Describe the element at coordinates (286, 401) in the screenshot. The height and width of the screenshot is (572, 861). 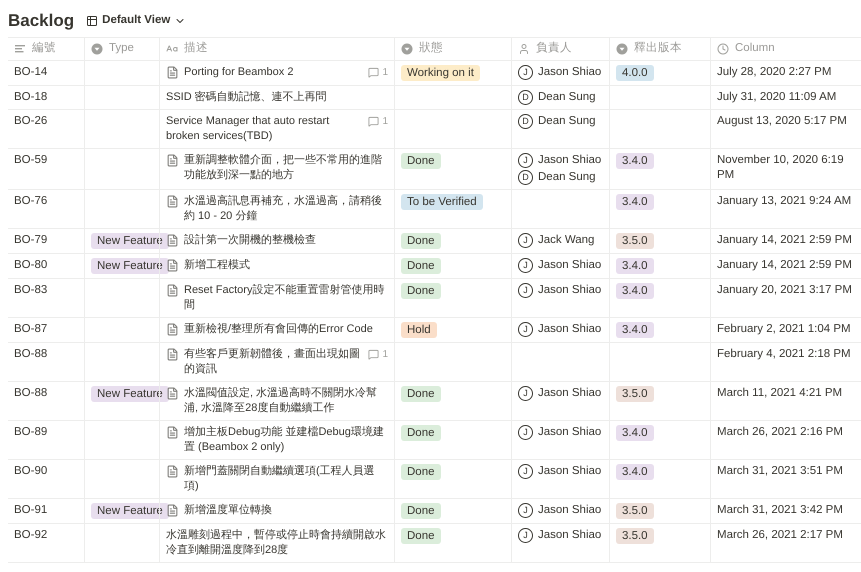
I see `page-title-link: 水溫閥值設定, 水溫過高時不關閉水冷幫浦, 水溫降至28度自動繼續工作` at that location.